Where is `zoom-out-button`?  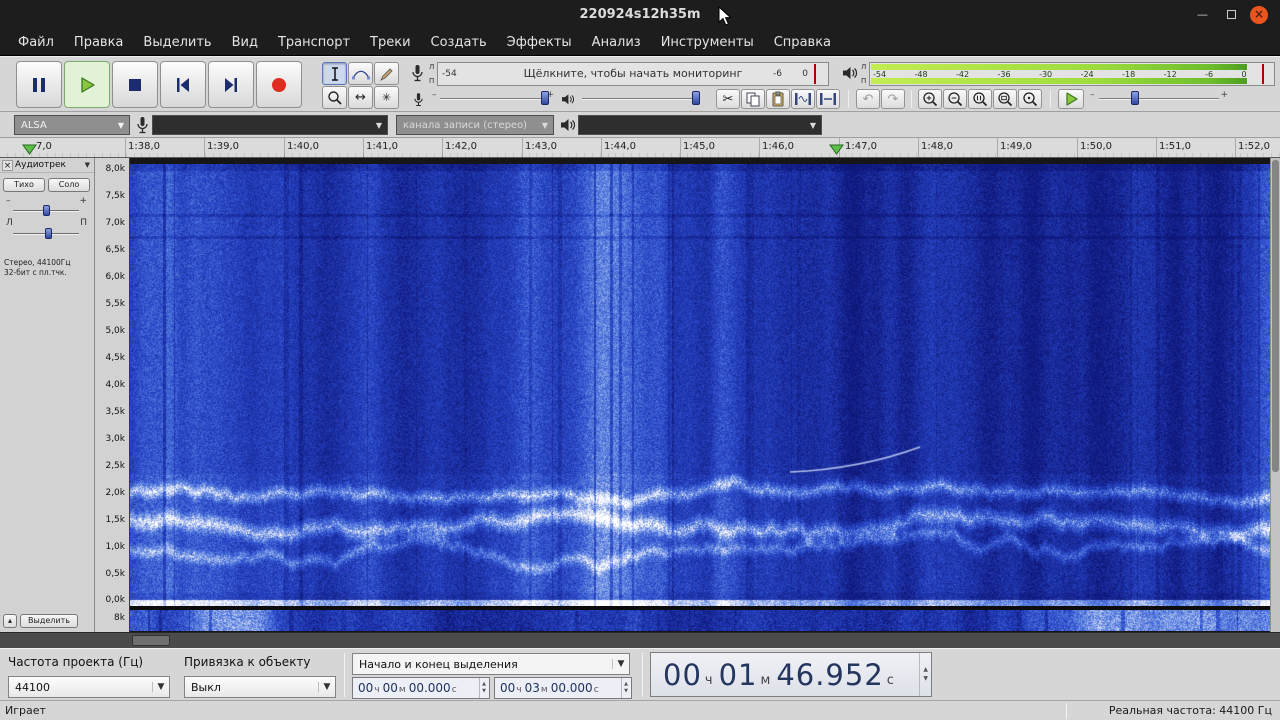
zoom-out-button is located at coordinates (955, 99).